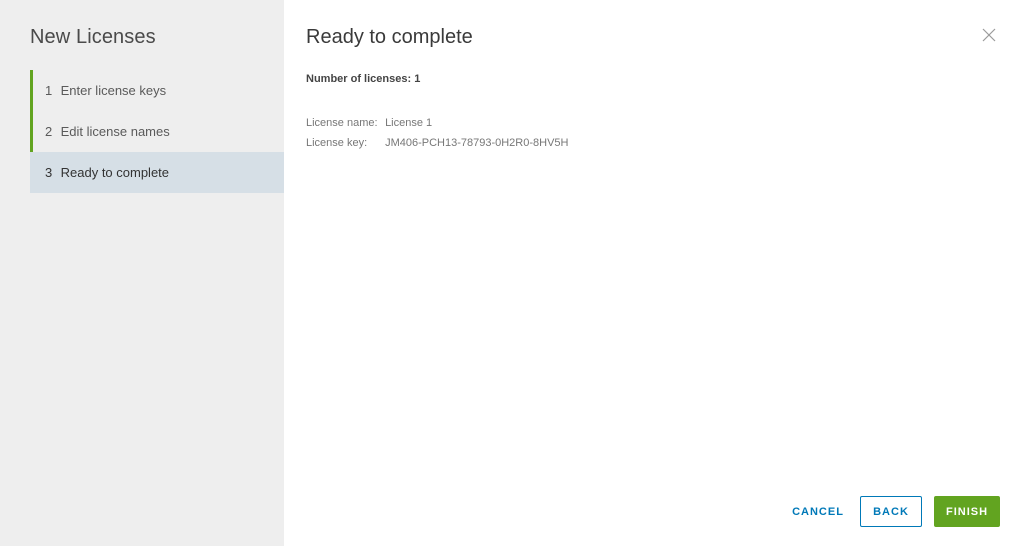 The width and height of the screenshot is (1012, 546). I want to click on step-label: Ready to complete, so click(115, 172).